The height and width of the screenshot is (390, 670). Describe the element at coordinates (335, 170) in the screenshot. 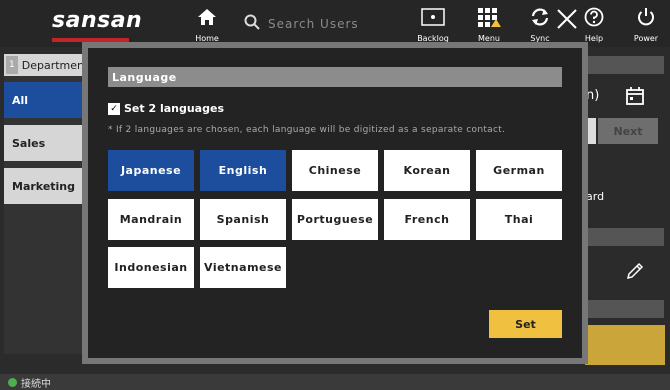

I see `language-option-chinese: Chinese` at that location.